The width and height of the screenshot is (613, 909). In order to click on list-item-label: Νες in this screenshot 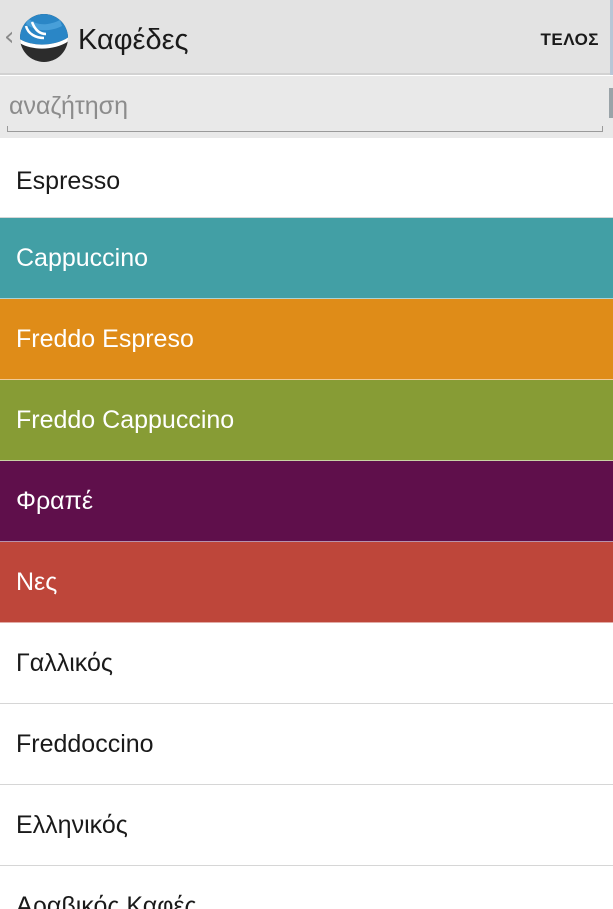, I will do `click(37, 582)`.